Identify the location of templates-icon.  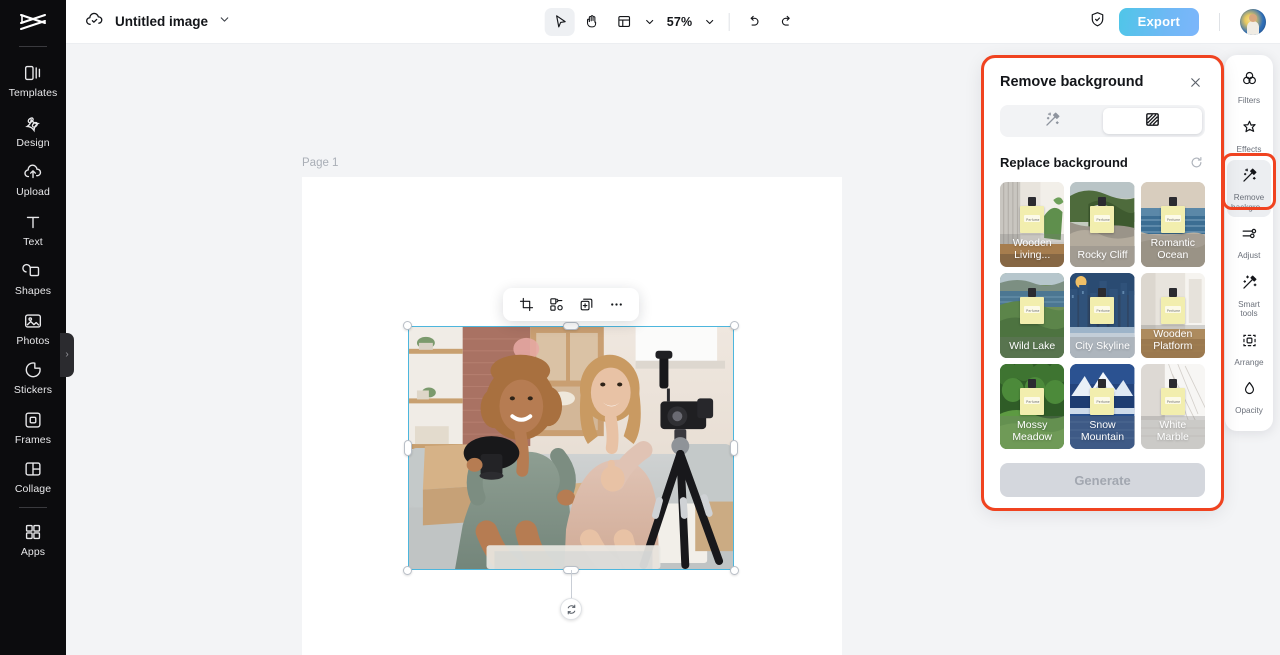
(33, 73).